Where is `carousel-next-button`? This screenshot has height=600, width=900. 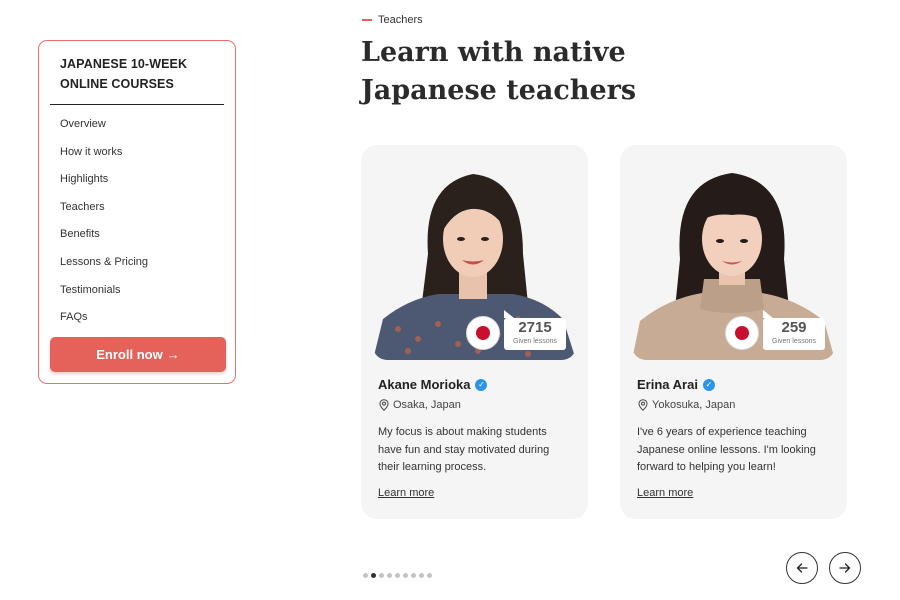
carousel-next-button is located at coordinates (845, 568).